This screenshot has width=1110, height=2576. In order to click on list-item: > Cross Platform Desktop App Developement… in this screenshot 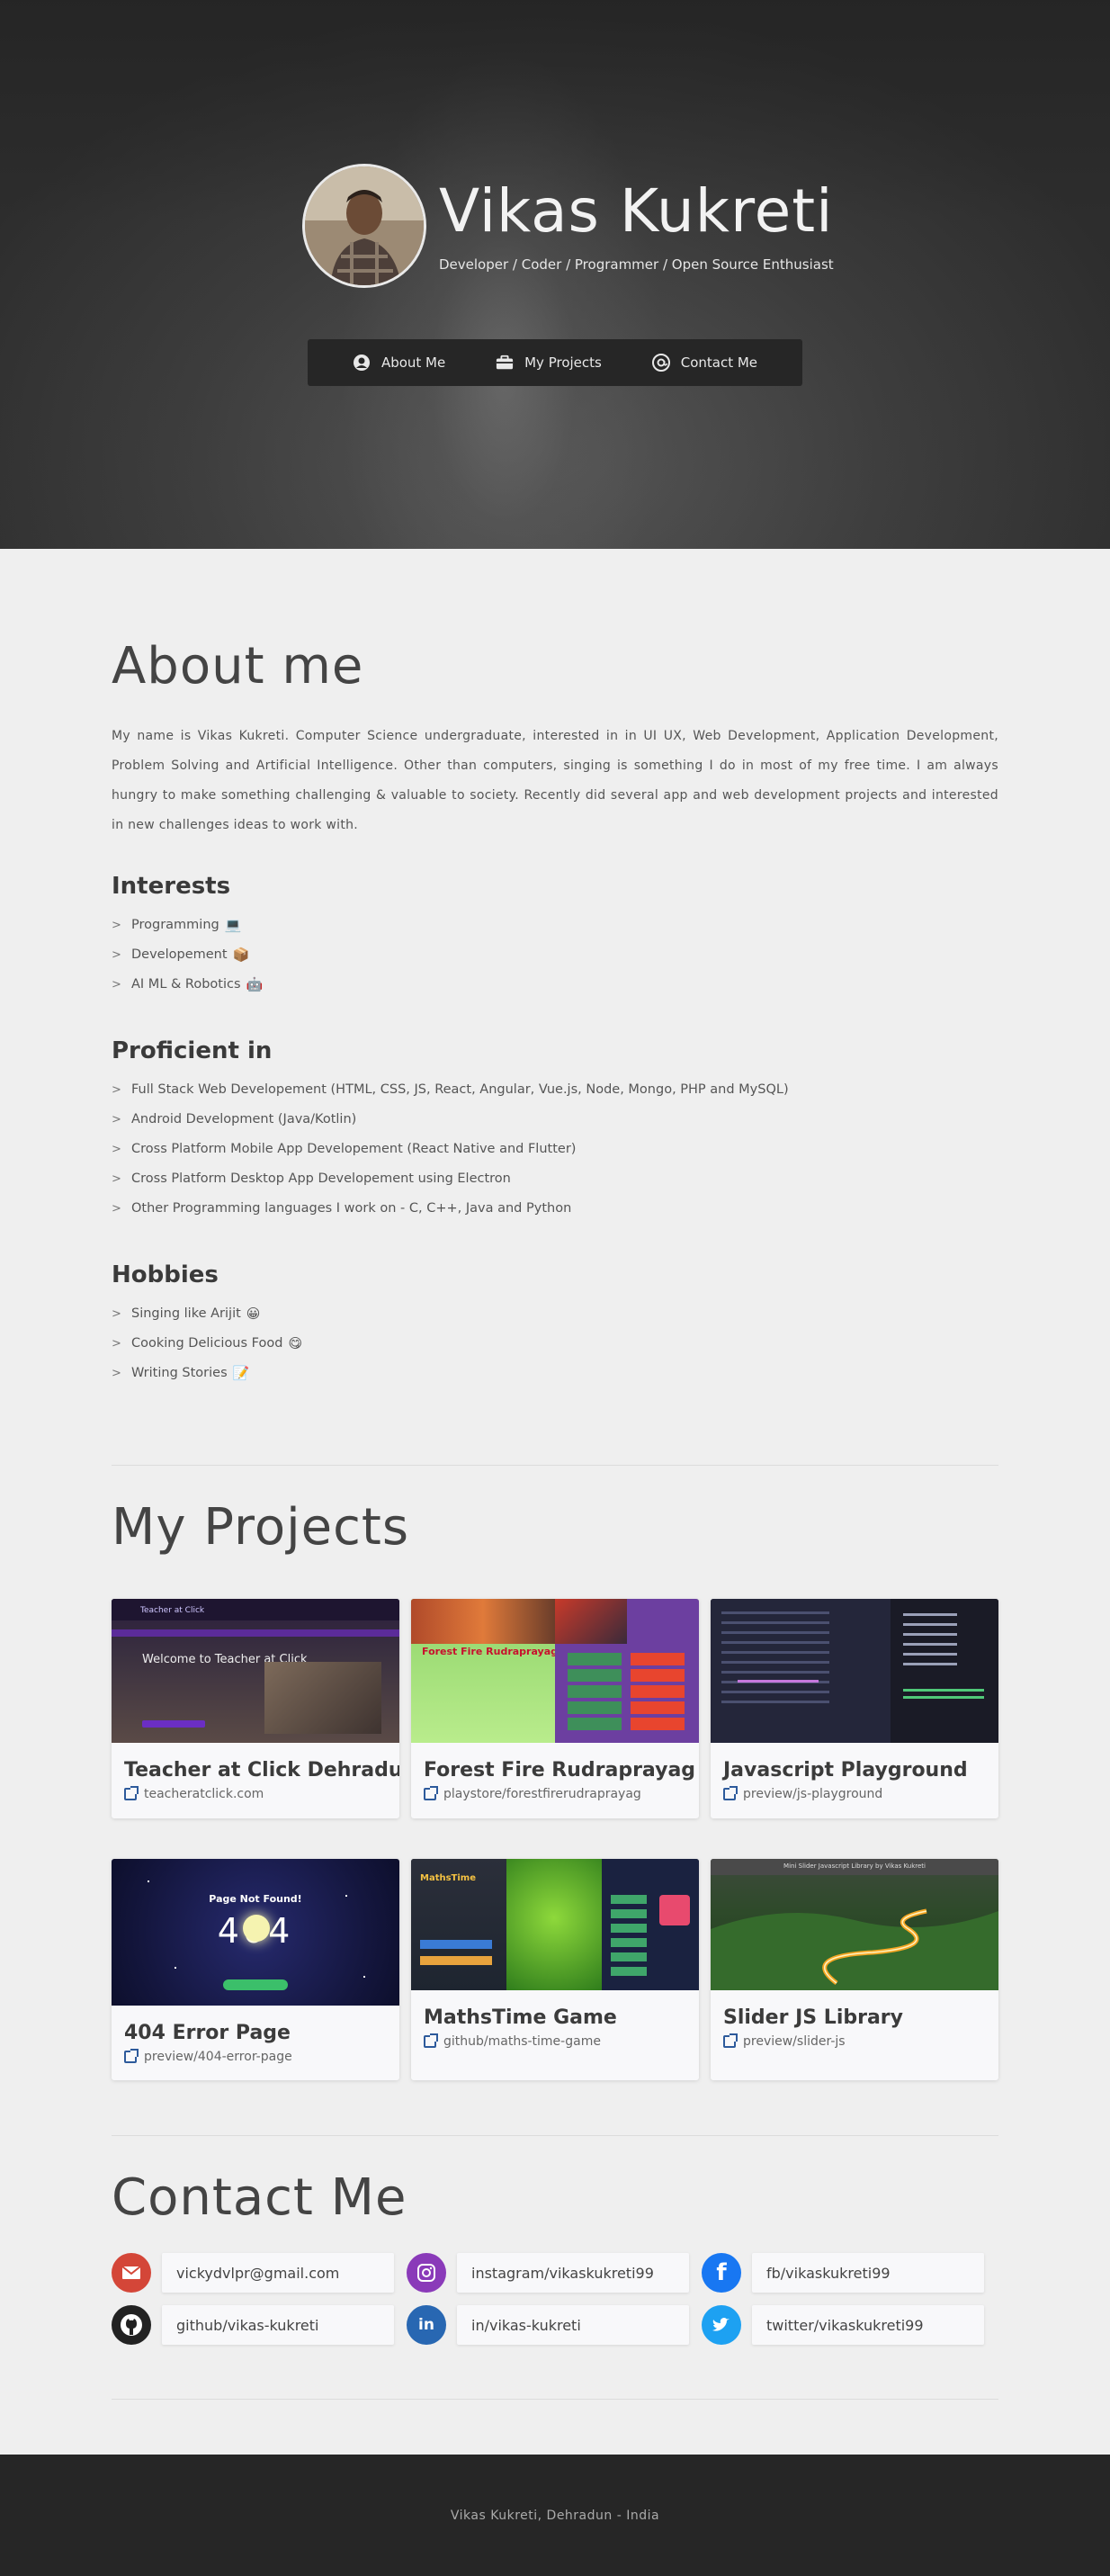, I will do `click(555, 1179)`.